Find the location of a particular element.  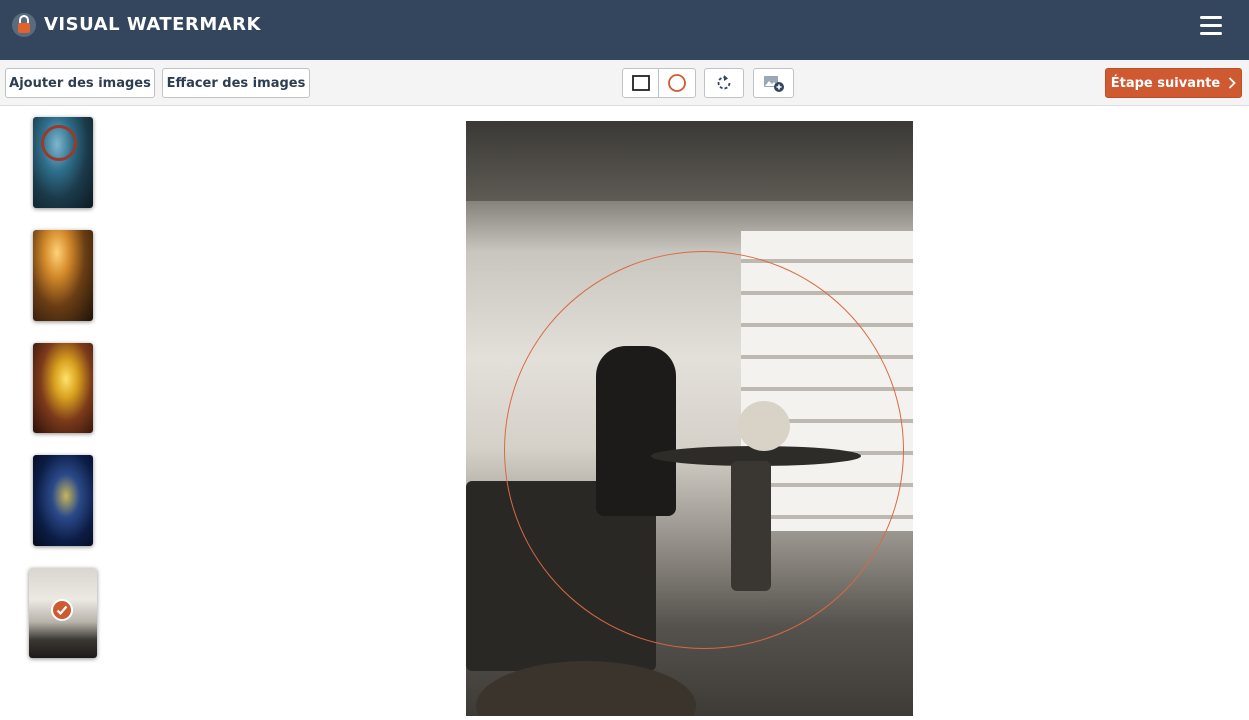

add-images-button: Ajouter des images is located at coordinates (80, 83).